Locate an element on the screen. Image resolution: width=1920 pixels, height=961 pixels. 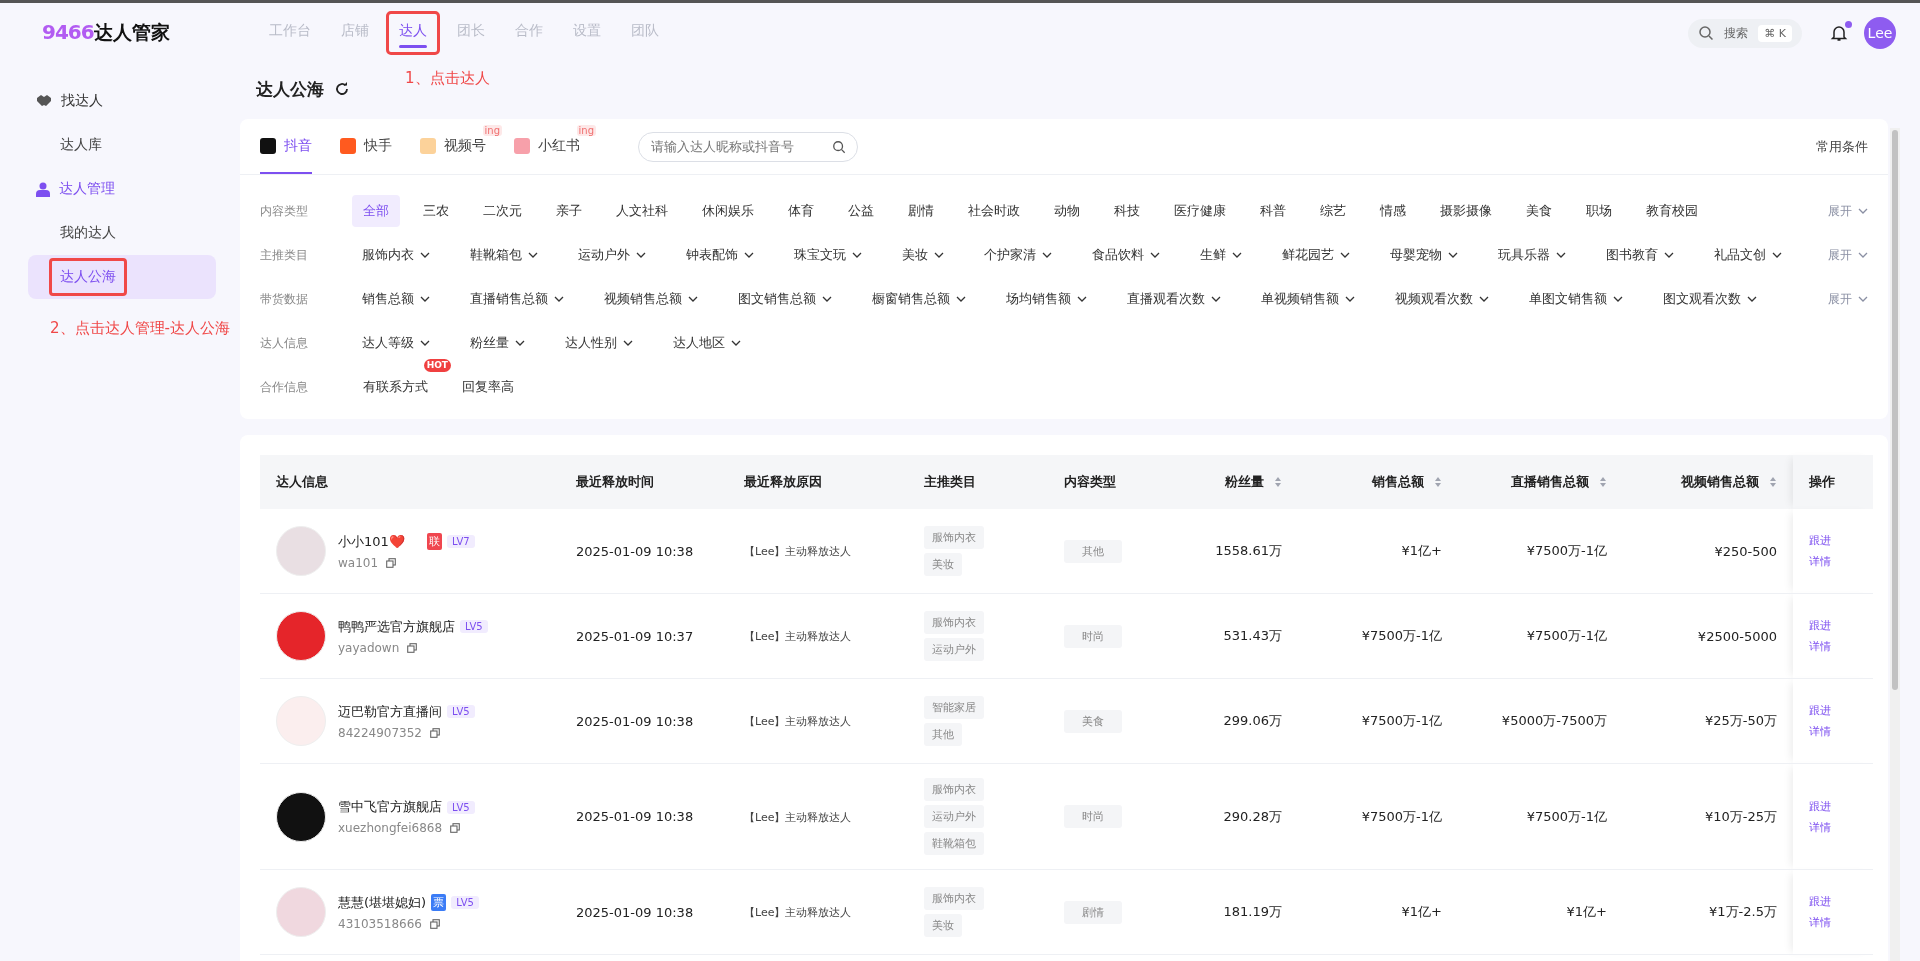
talent-name: 慧慧(堪堪媳妇) is located at coordinates (382, 902).